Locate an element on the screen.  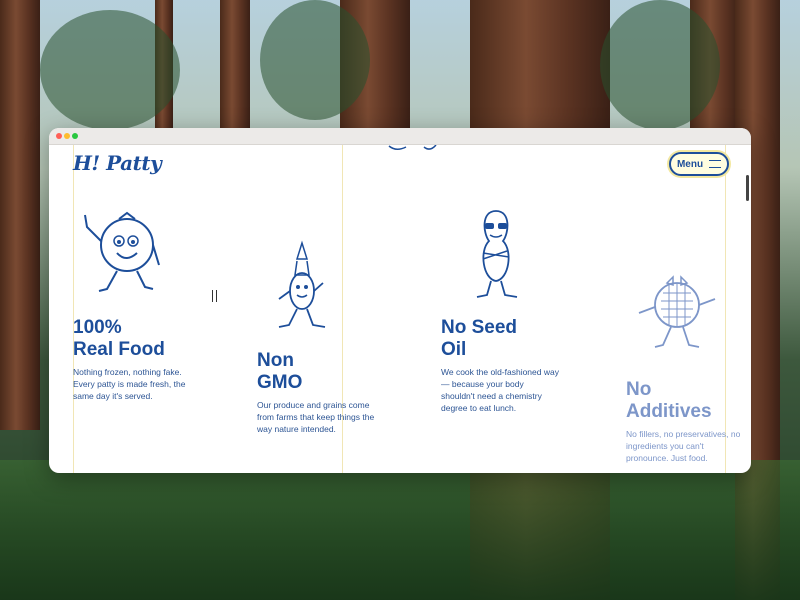
feature-title: No Seed Oil is located at coordinates (479, 338).